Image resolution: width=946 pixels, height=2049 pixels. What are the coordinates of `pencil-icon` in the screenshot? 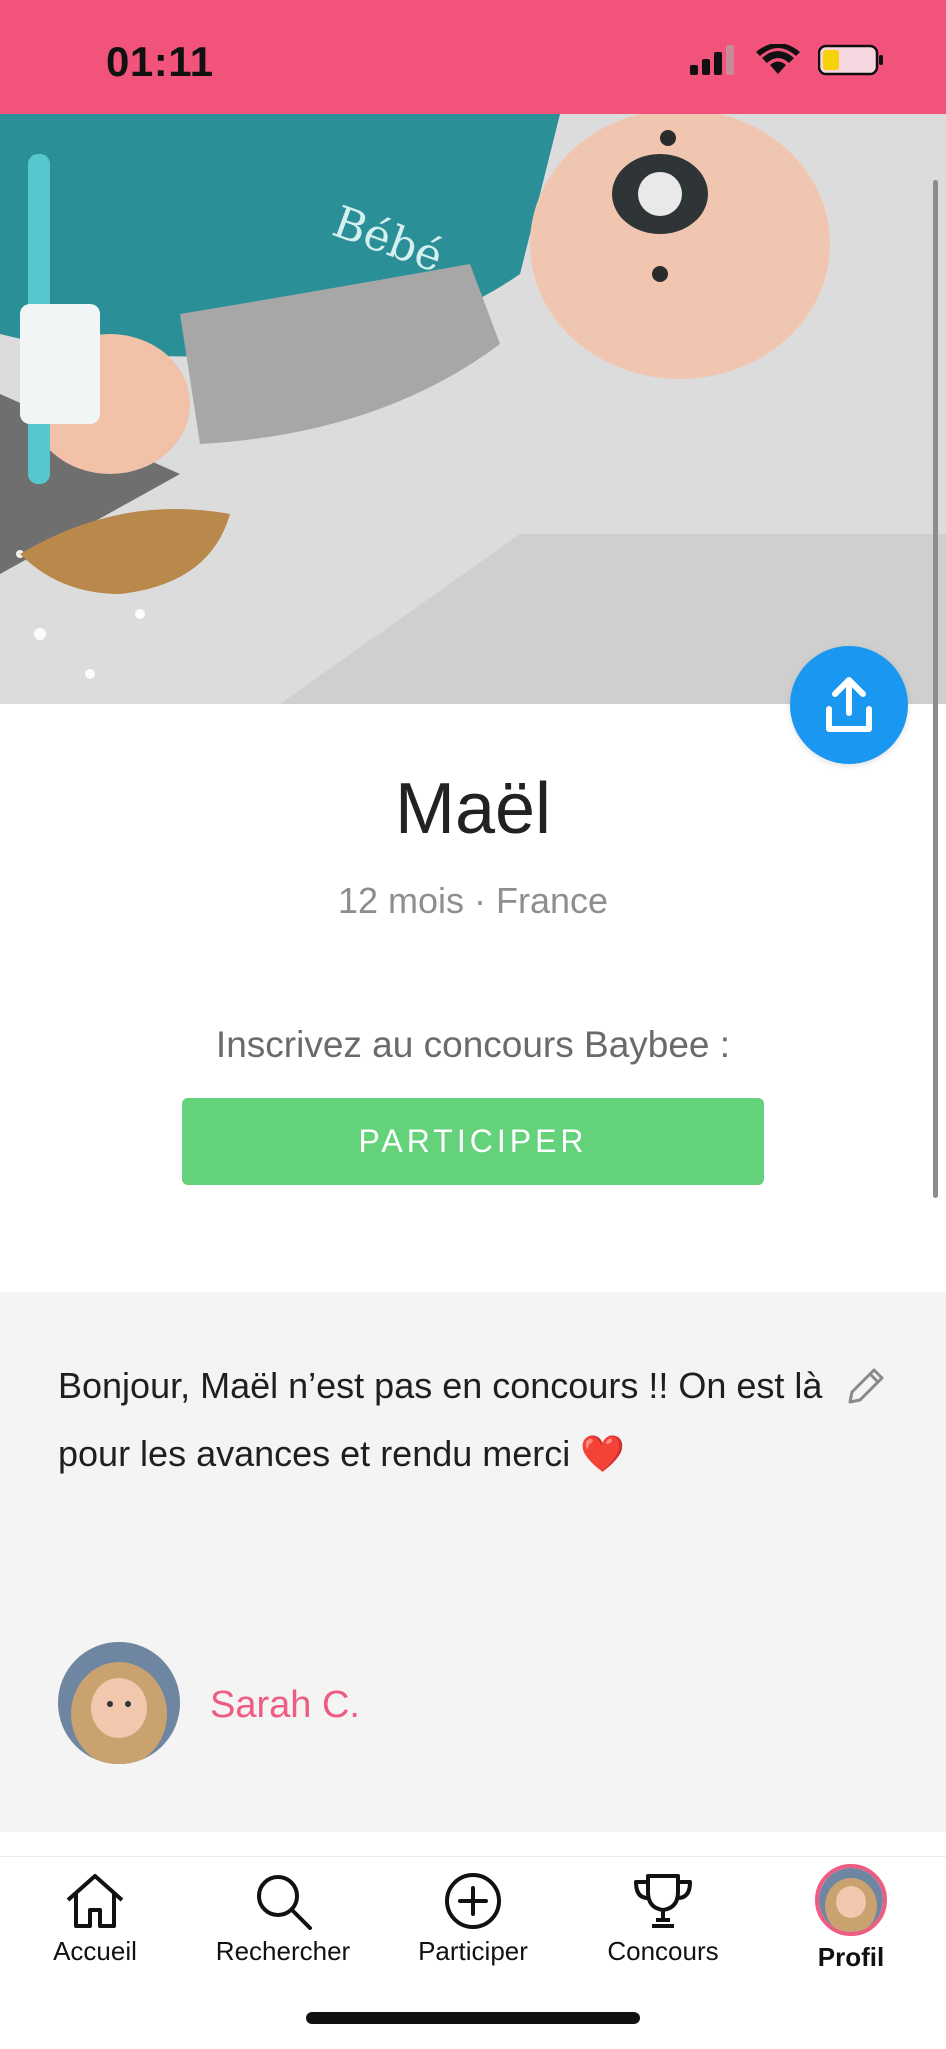 It's located at (866, 1386).